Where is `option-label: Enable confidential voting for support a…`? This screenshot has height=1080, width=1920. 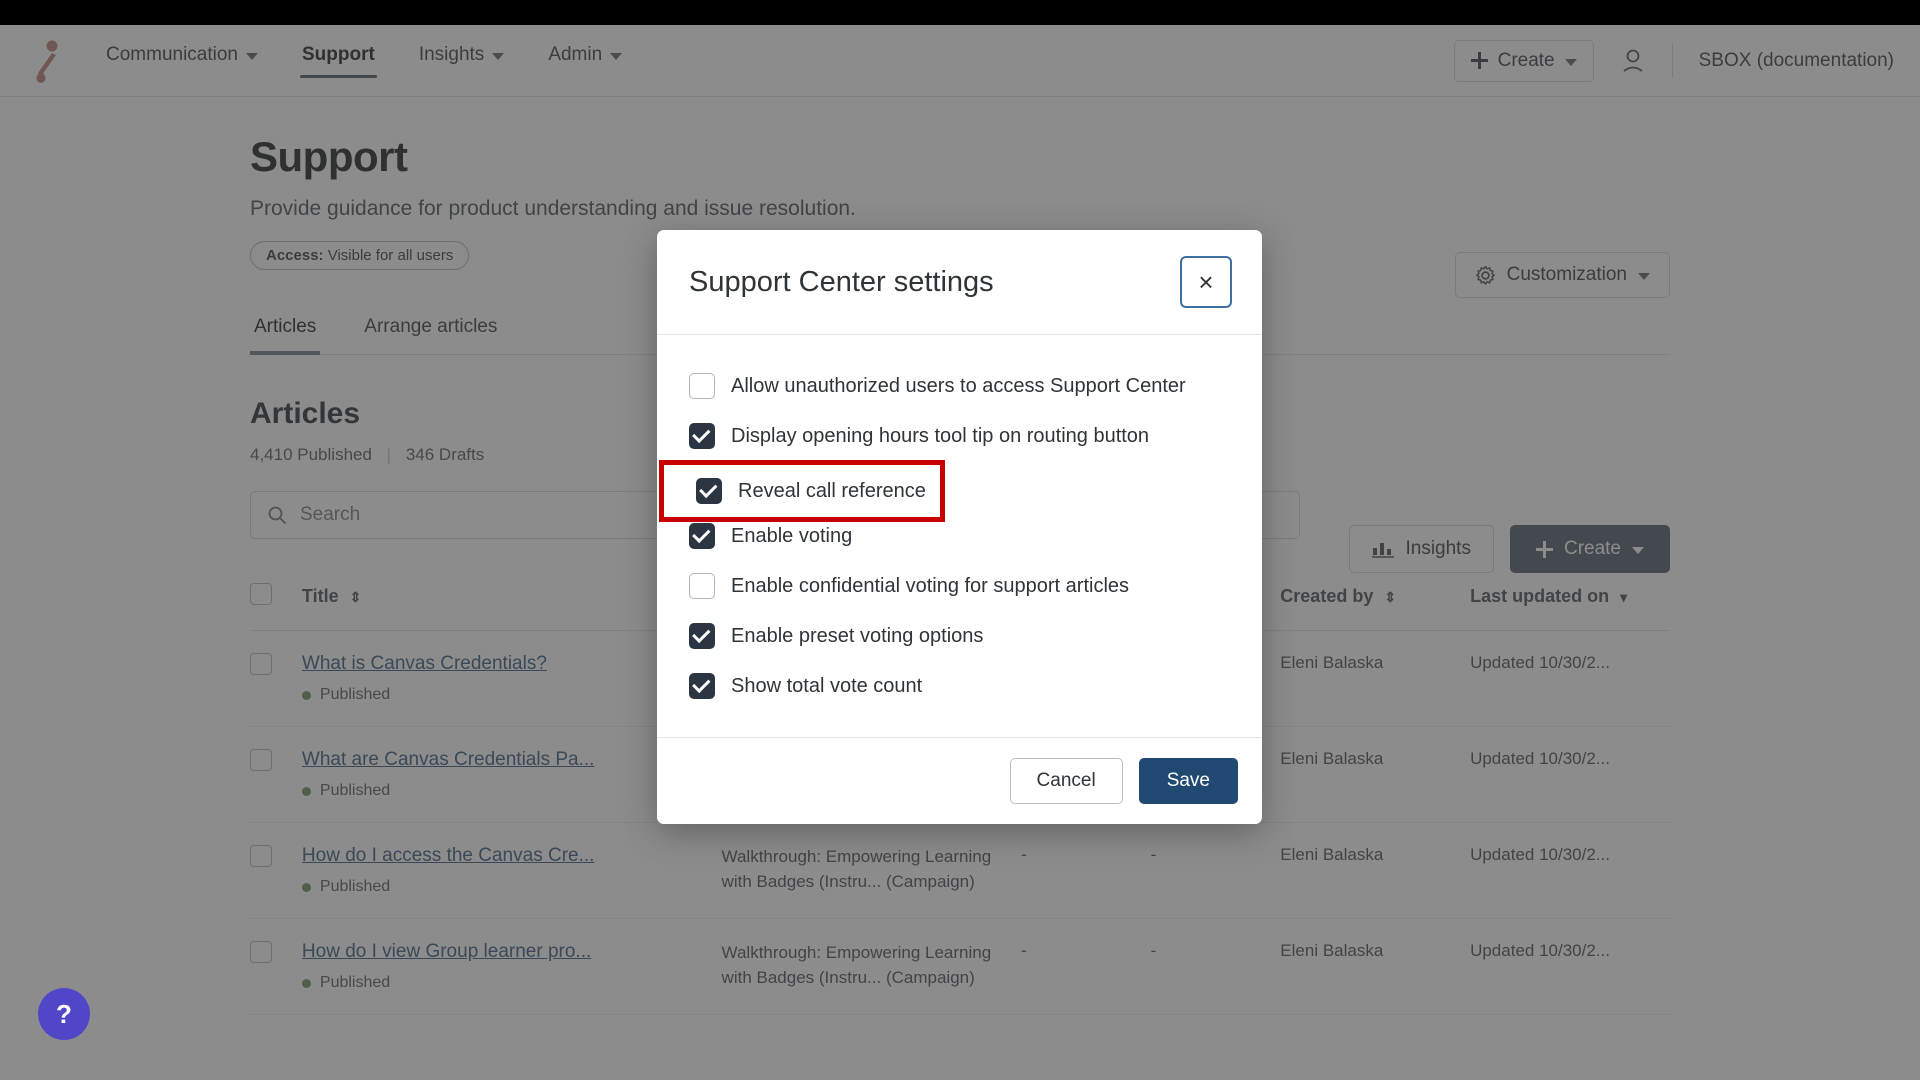 option-label: Enable confidential voting for support a… is located at coordinates (930, 585).